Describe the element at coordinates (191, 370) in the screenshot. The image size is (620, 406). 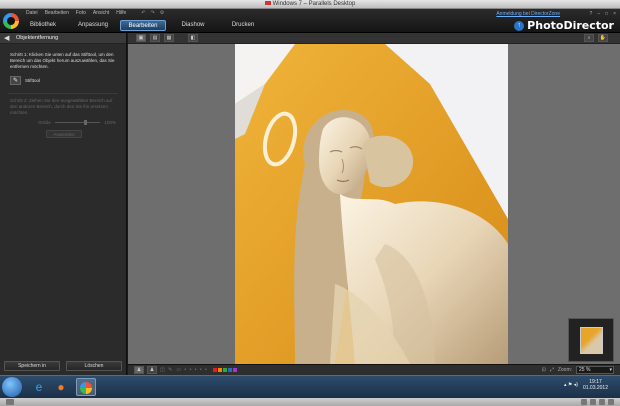
I see `rating-dots: ▭ • • • • •` at that location.